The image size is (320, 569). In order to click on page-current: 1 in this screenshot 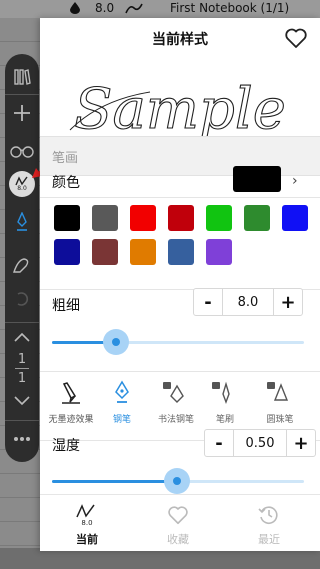, I will do `click(22, 359)`.